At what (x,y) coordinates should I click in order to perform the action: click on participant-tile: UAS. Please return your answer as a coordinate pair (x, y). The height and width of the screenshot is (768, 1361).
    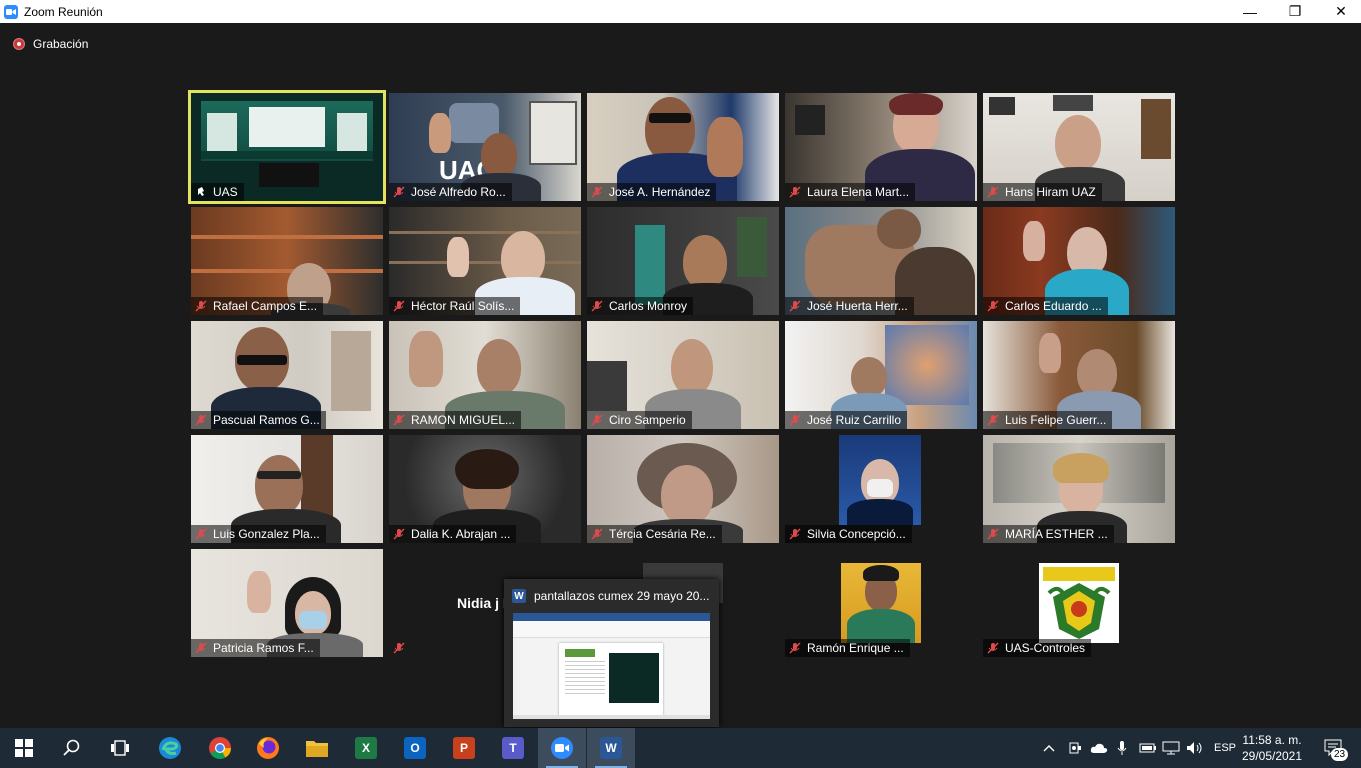
    Looking at the image, I should click on (287, 147).